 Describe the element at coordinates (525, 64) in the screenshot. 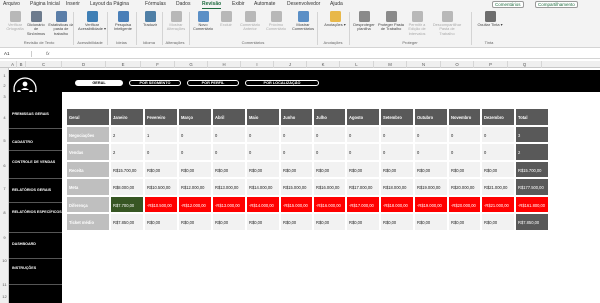

I see `column-header: Q` at that location.